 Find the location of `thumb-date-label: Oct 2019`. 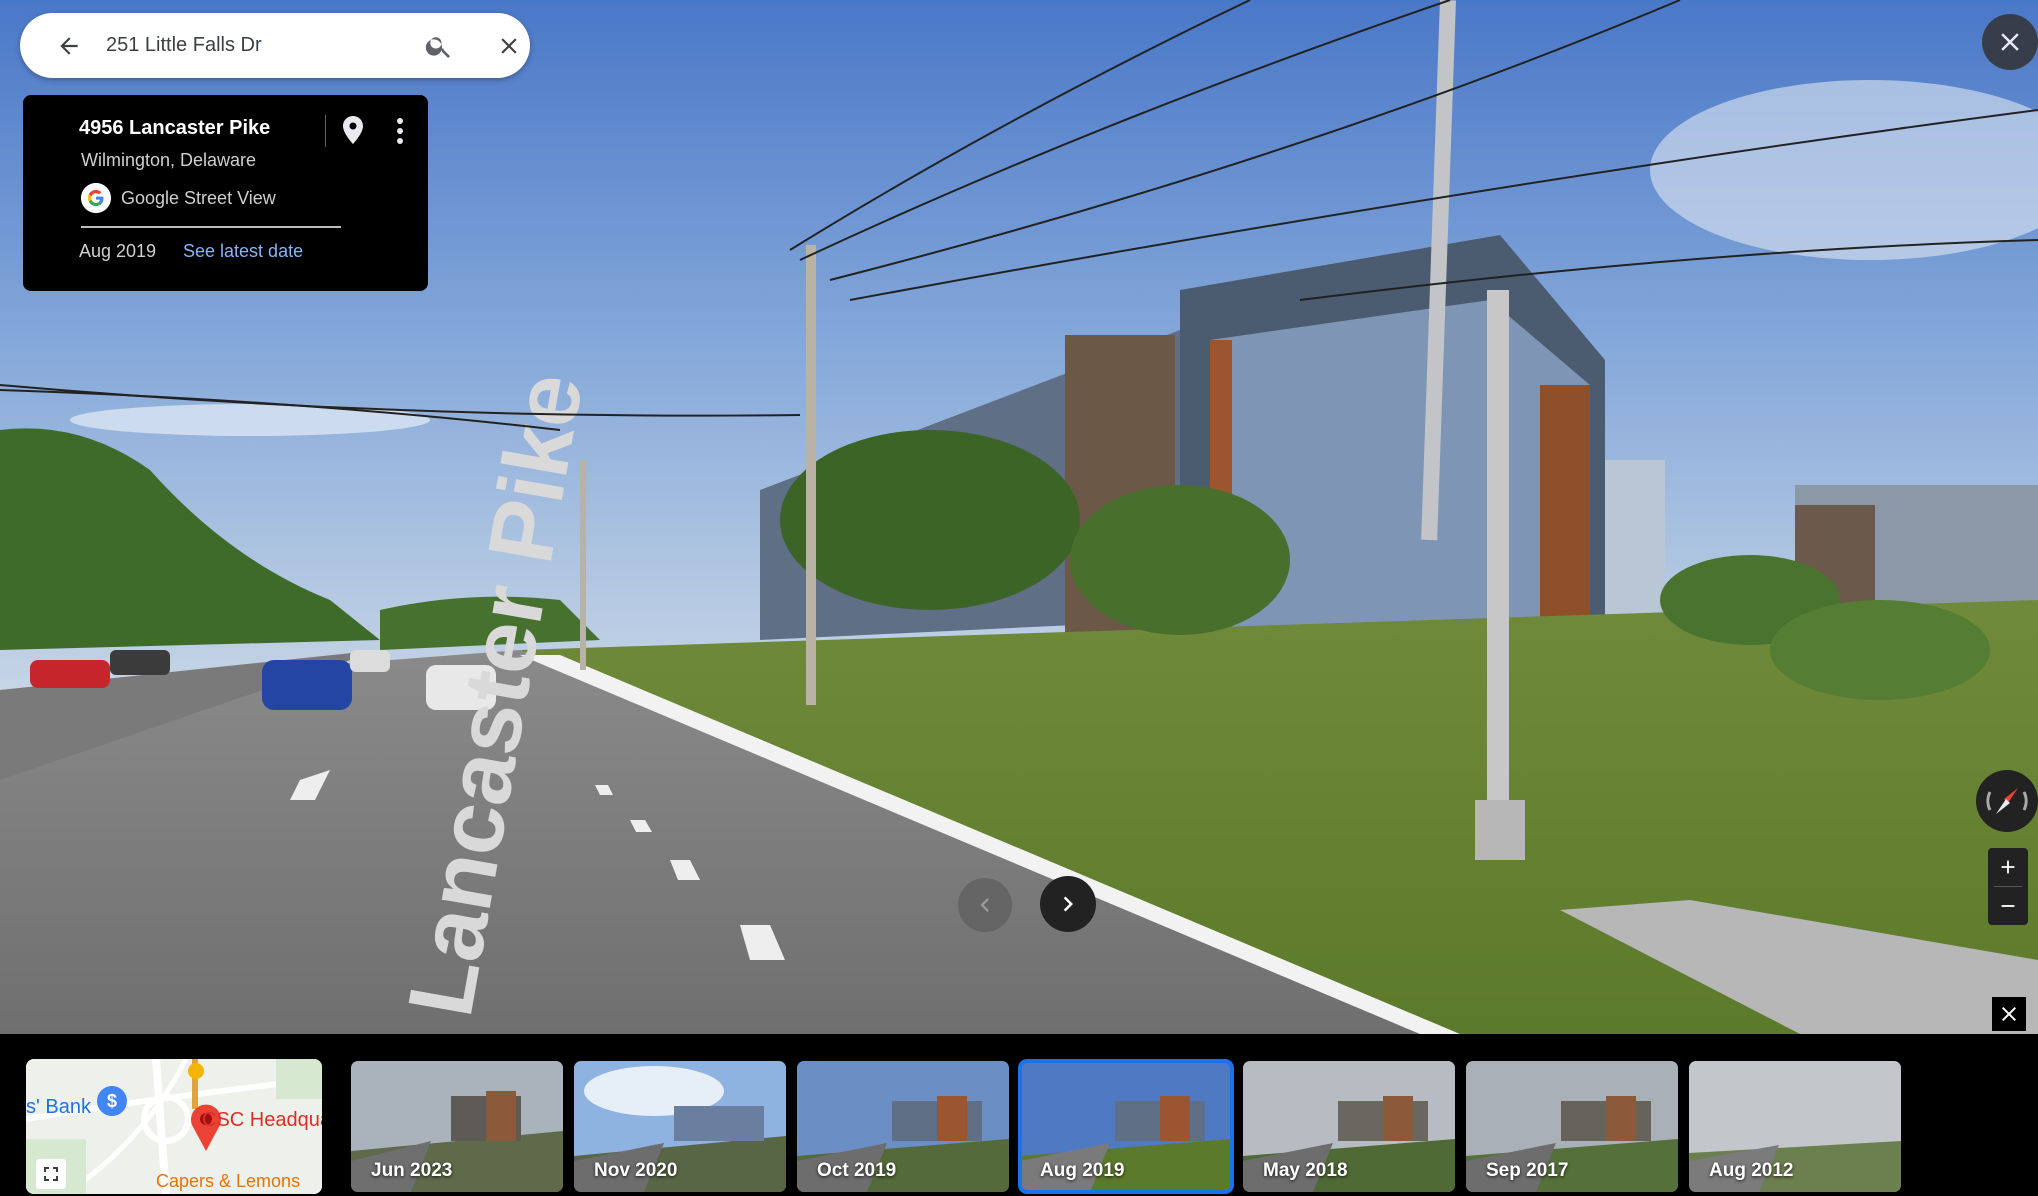

thumb-date-label: Oct 2019 is located at coordinates (857, 1170).